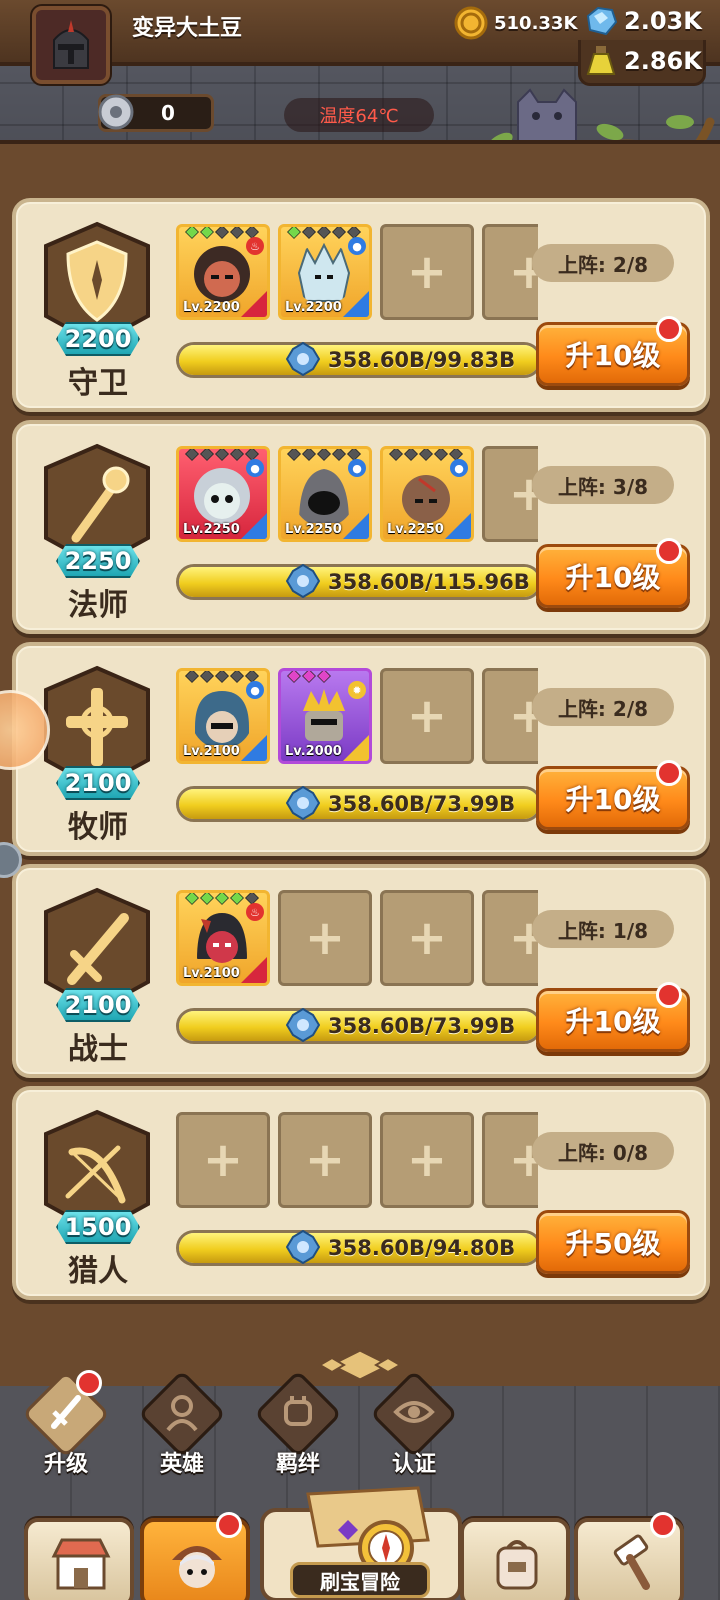 This screenshot has height=1600, width=720. I want to click on class-name: 猎人, so click(98, 1271).